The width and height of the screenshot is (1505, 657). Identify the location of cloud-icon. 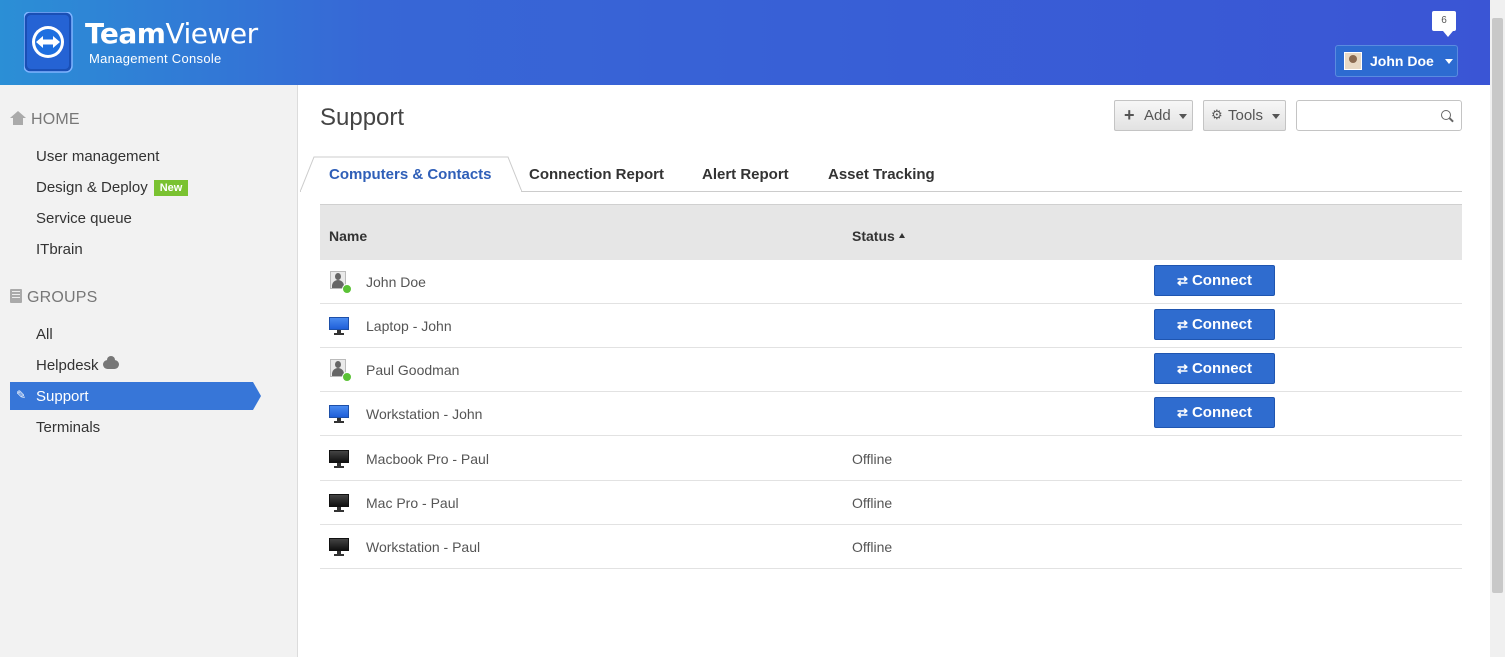
(110, 362).